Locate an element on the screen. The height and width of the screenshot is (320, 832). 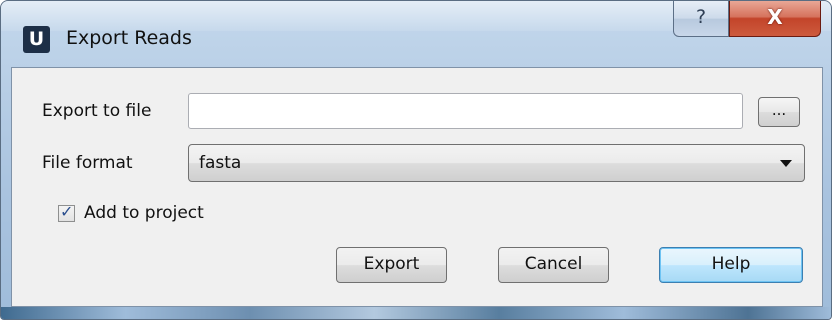
file-format-select: fasta is located at coordinates (496, 163).